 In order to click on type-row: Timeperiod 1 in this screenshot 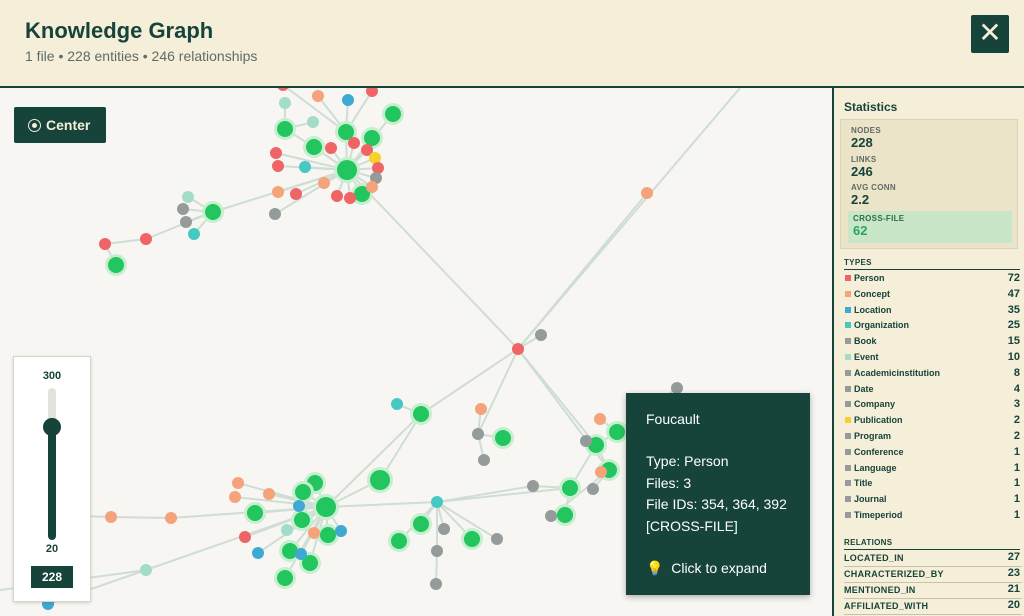, I will do `click(933, 516)`.